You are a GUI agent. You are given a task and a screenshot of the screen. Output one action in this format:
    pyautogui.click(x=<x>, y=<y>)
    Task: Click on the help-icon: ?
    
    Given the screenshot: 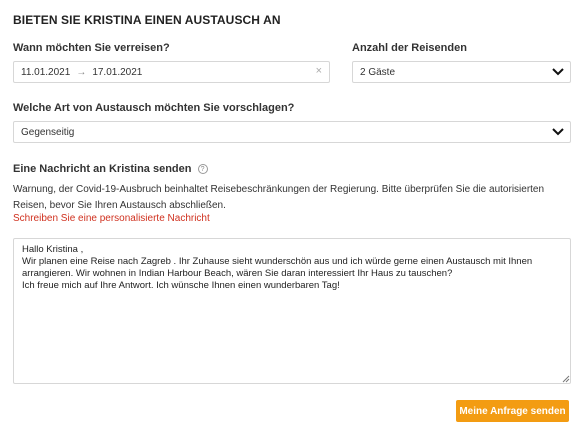 What is the action you would take?
    pyautogui.click(x=202, y=169)
    